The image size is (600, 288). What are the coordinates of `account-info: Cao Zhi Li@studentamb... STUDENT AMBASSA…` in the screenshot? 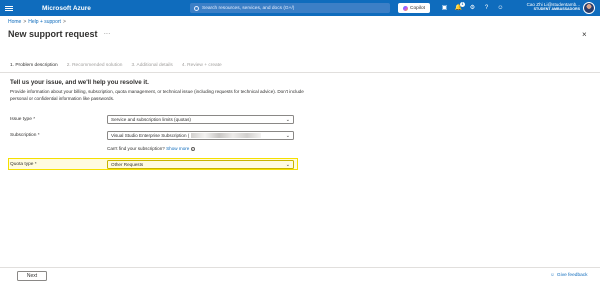 It's located at (549, 6).